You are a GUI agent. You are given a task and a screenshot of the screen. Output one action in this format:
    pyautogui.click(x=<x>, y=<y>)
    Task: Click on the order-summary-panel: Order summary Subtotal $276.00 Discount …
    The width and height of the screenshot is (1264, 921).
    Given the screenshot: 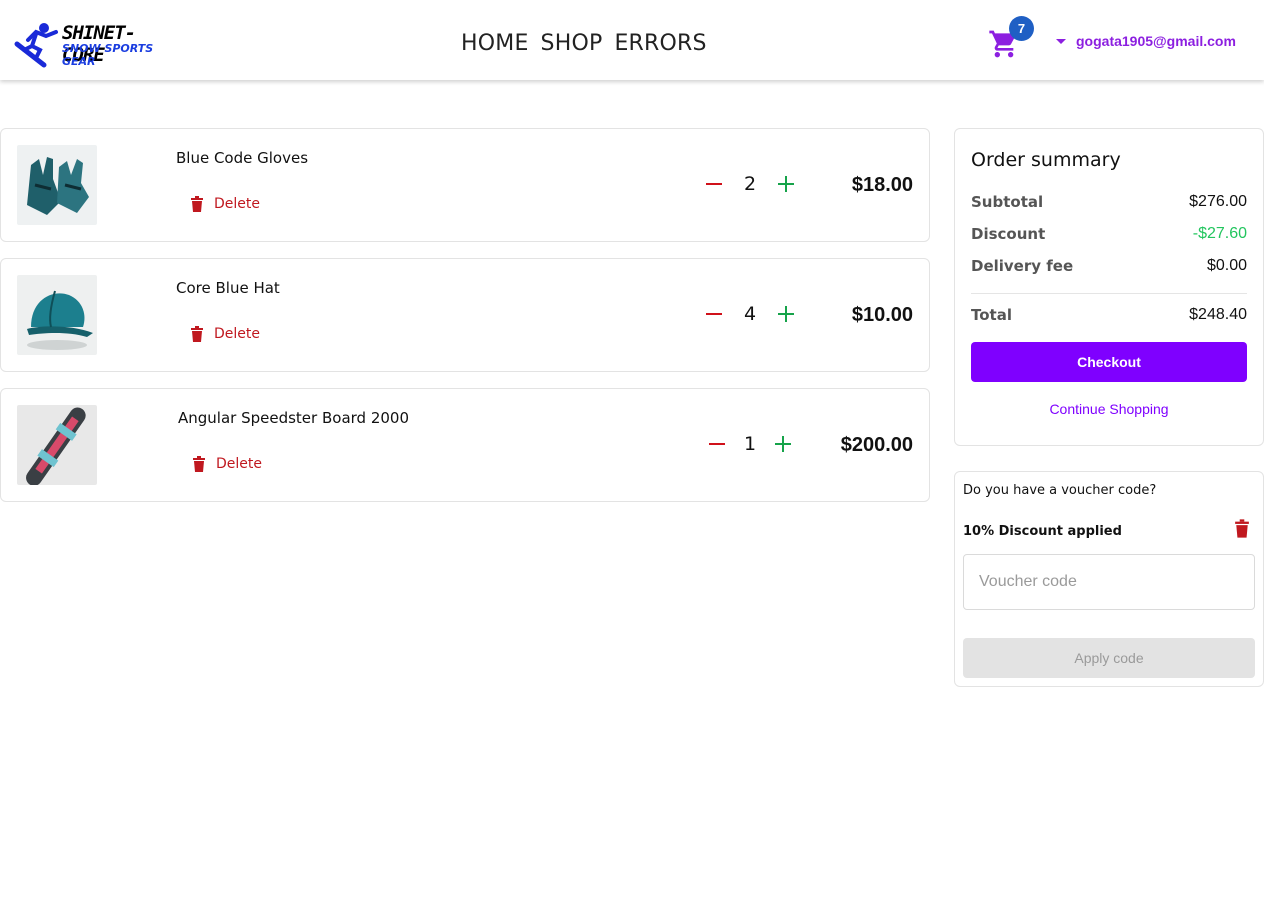 What is the action you would take?
    pyautogui.click(x=1109, y=287)
    